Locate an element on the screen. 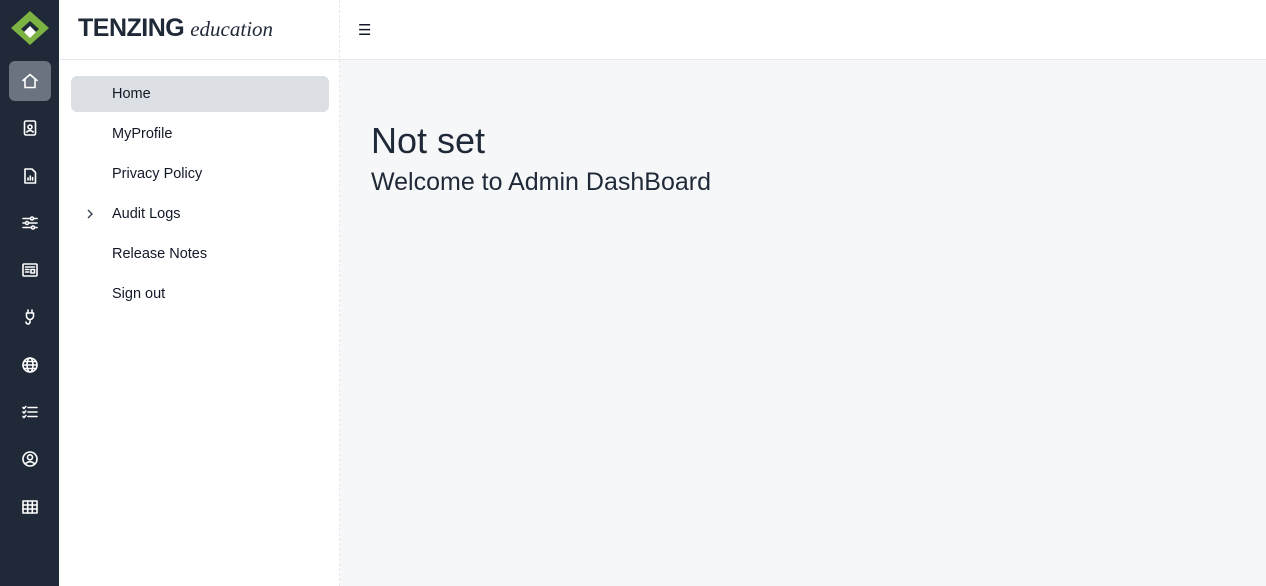 The width and height of the screenshot is (1266, 586). nav-divider is located at coordinates (199, 59).